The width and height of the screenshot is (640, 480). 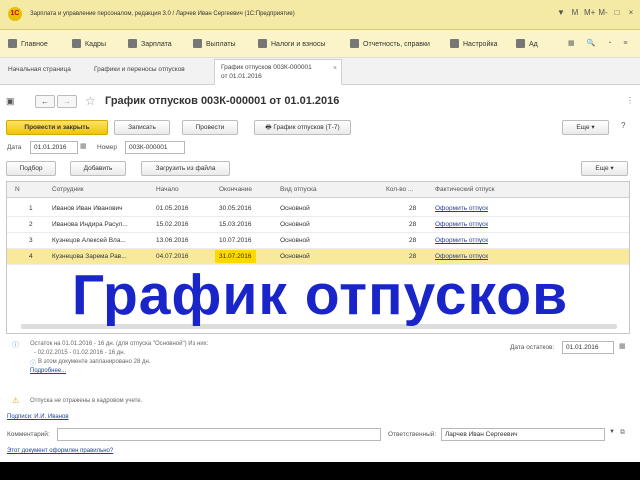 What do you see at coordinates (588, 347) in the screenshot?
I see `balance-date-field: 01.01.2016` at bounding box center [588, 347].